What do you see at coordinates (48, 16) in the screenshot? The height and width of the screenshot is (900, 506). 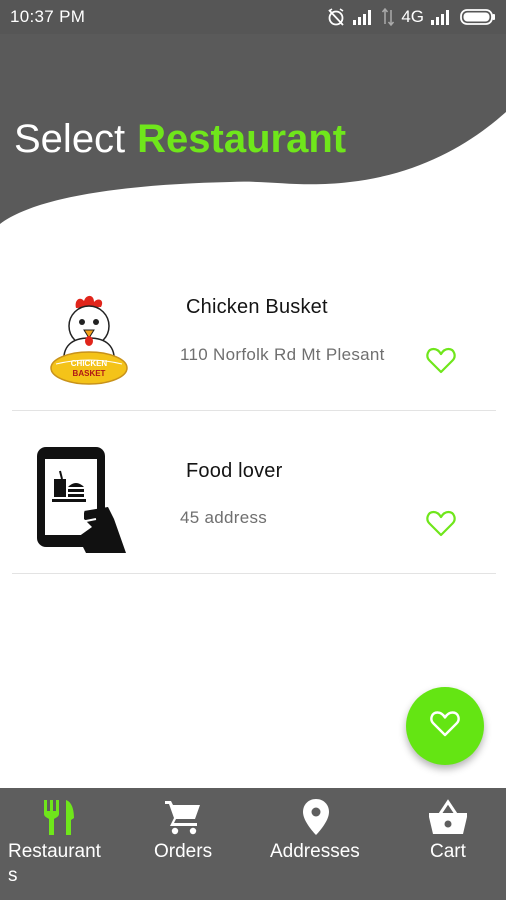 I see `status-time: 10:37 PM` at bounding box center [48, 16].